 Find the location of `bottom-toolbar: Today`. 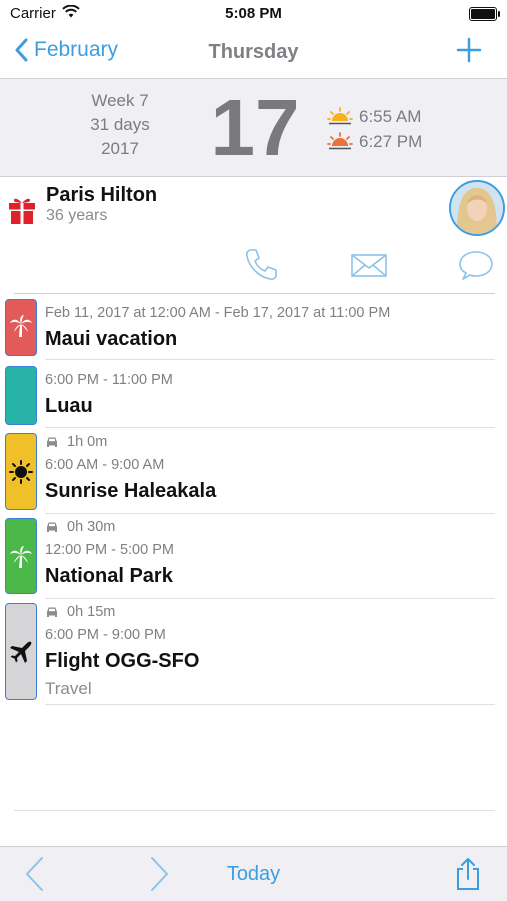

bottom-toolbar: Today is located at coordinates (253, 873).